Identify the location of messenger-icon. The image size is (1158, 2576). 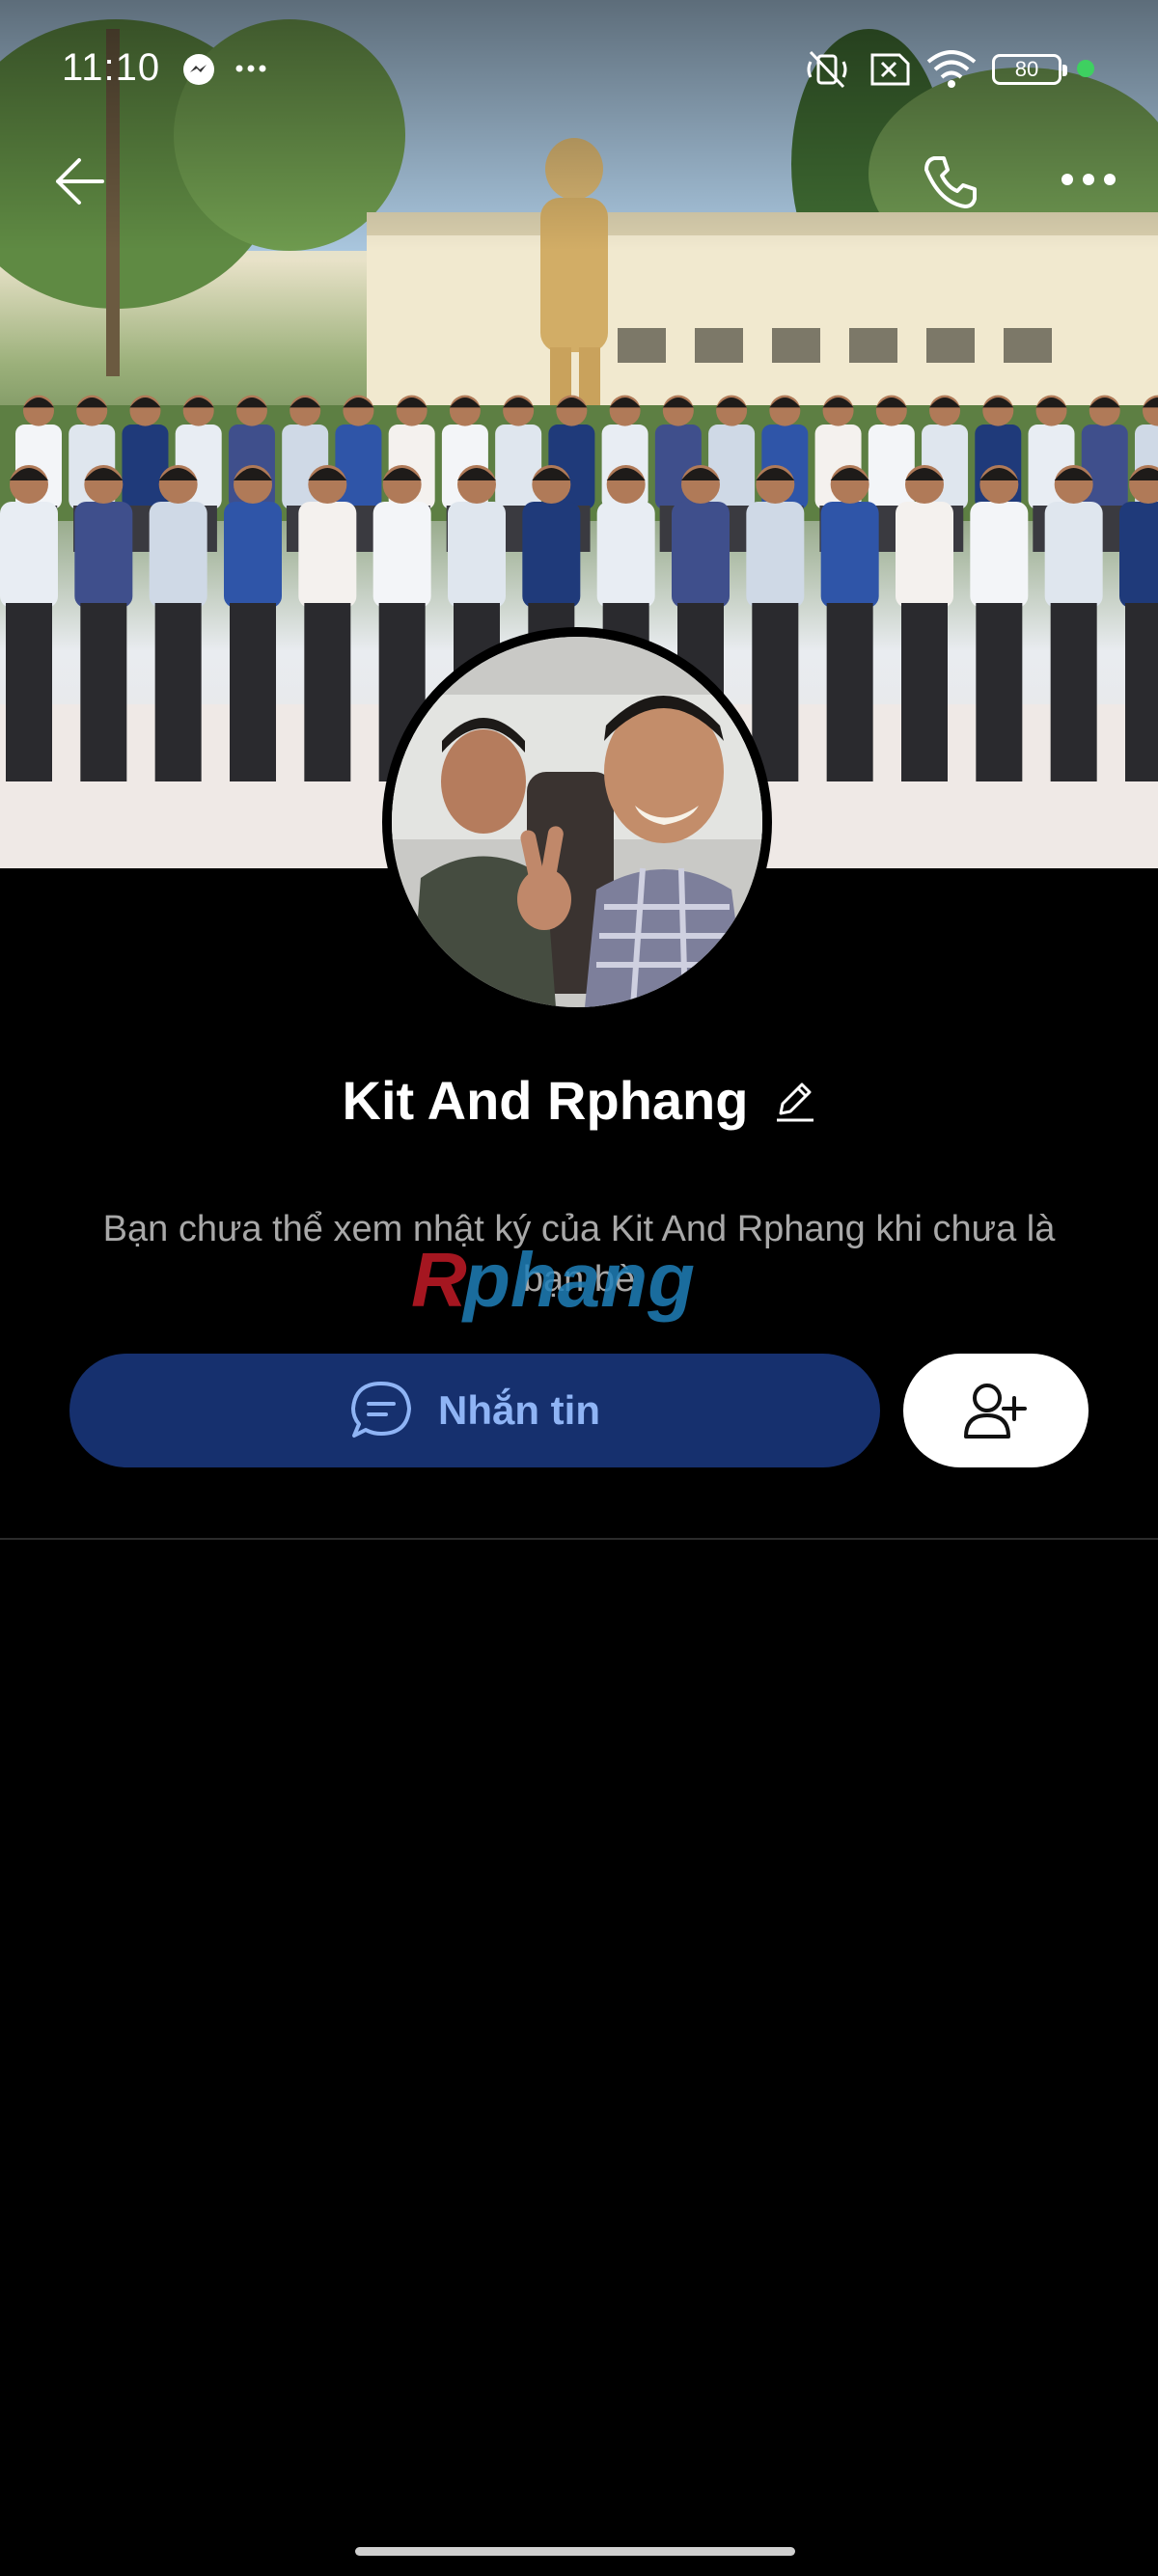
(198, 69).